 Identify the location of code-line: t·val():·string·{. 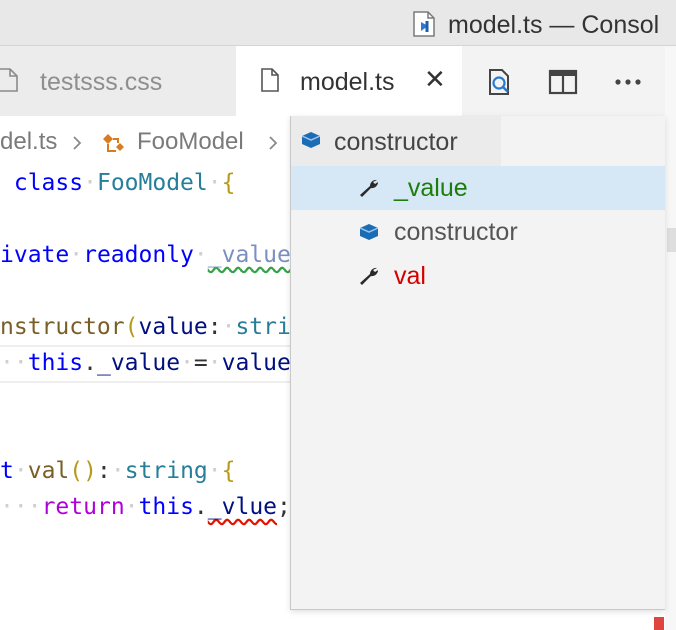
(118, 471).